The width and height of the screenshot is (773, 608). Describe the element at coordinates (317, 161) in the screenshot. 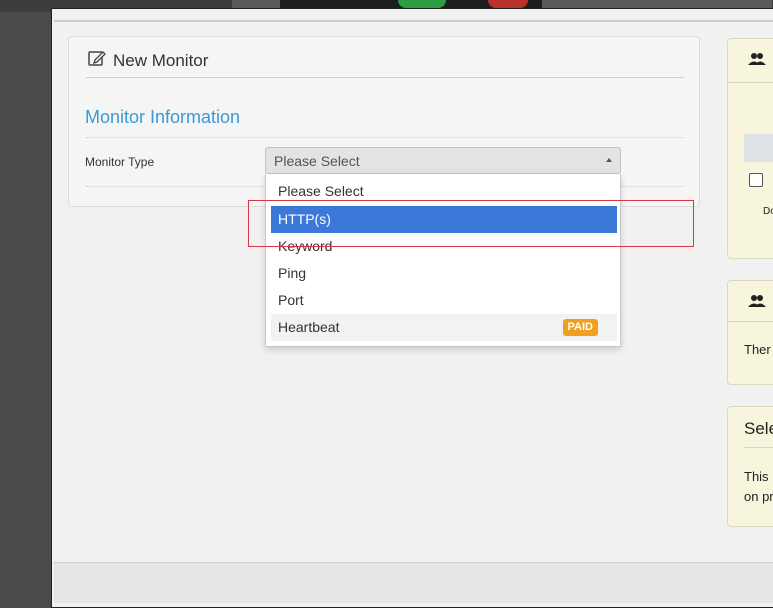

I see `select-value: Please Select` at that location.